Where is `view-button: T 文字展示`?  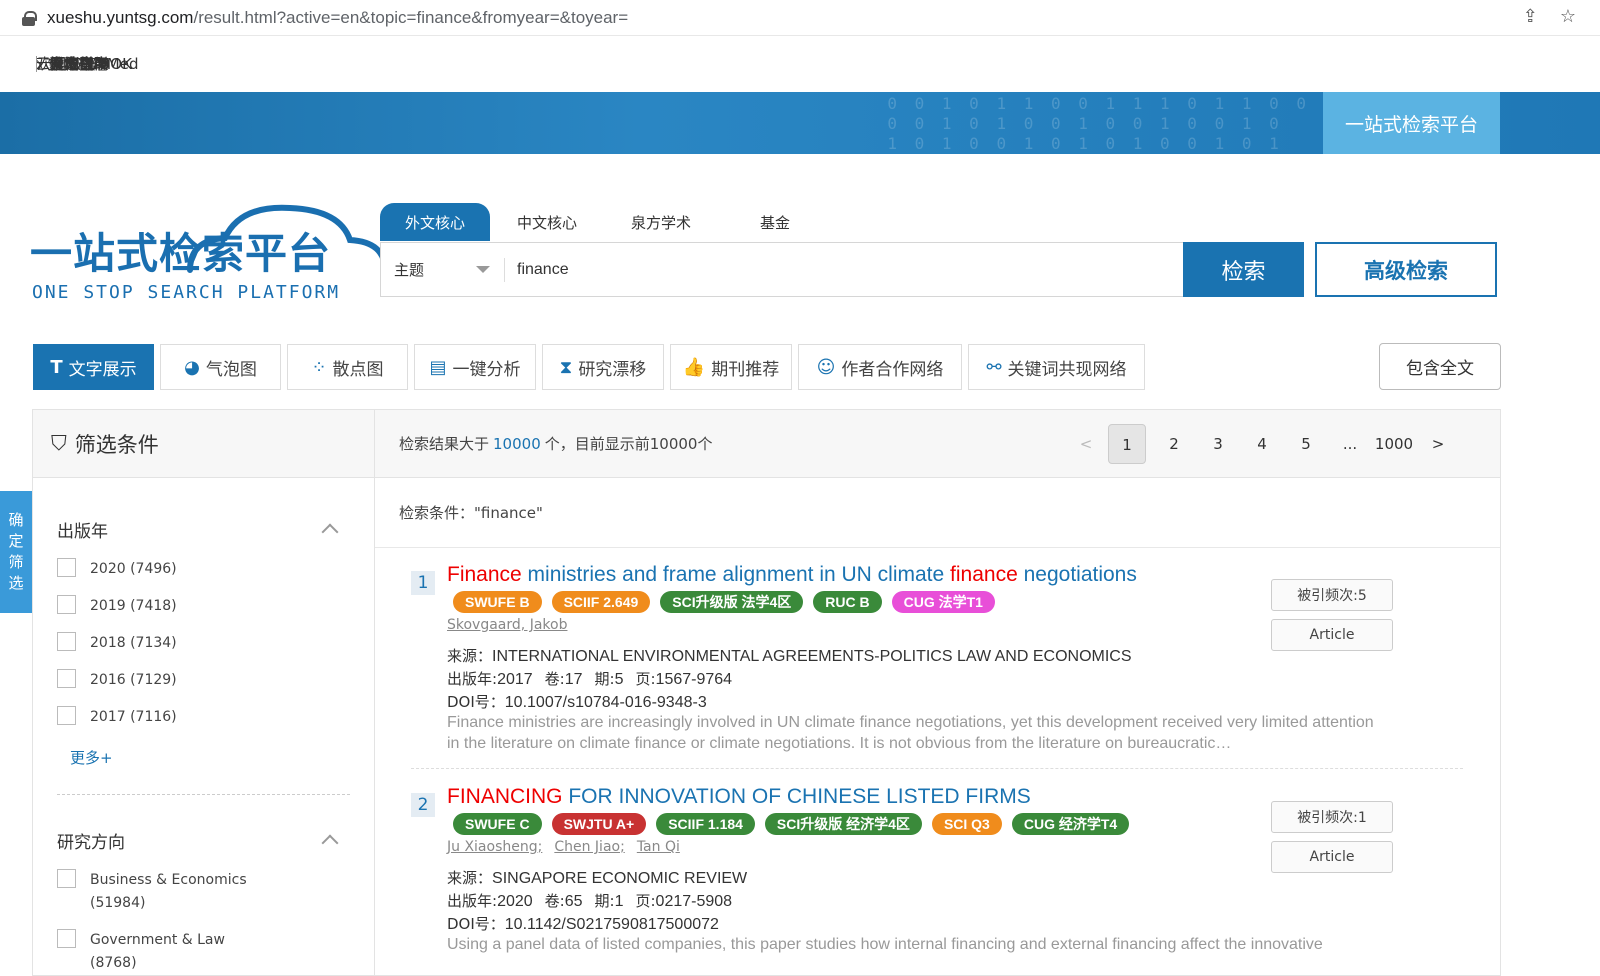
view-button: T 文字展示 is located at coordinates (93, 367).